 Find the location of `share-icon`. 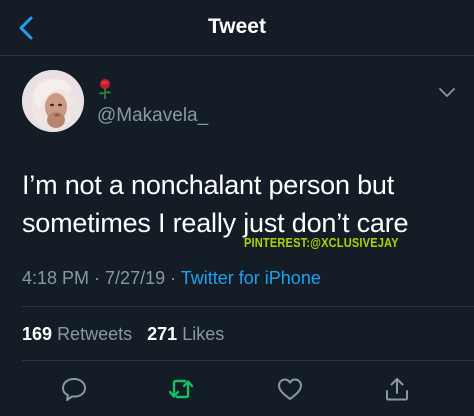

share-icon is located at coordinates (397, 389).